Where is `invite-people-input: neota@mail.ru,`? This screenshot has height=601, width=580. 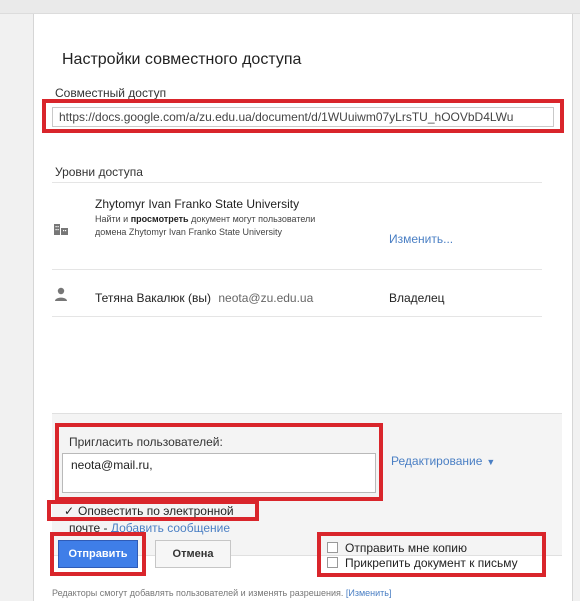
invite-people-input: neota@mail.ru, is located at coordinates (219, 473).